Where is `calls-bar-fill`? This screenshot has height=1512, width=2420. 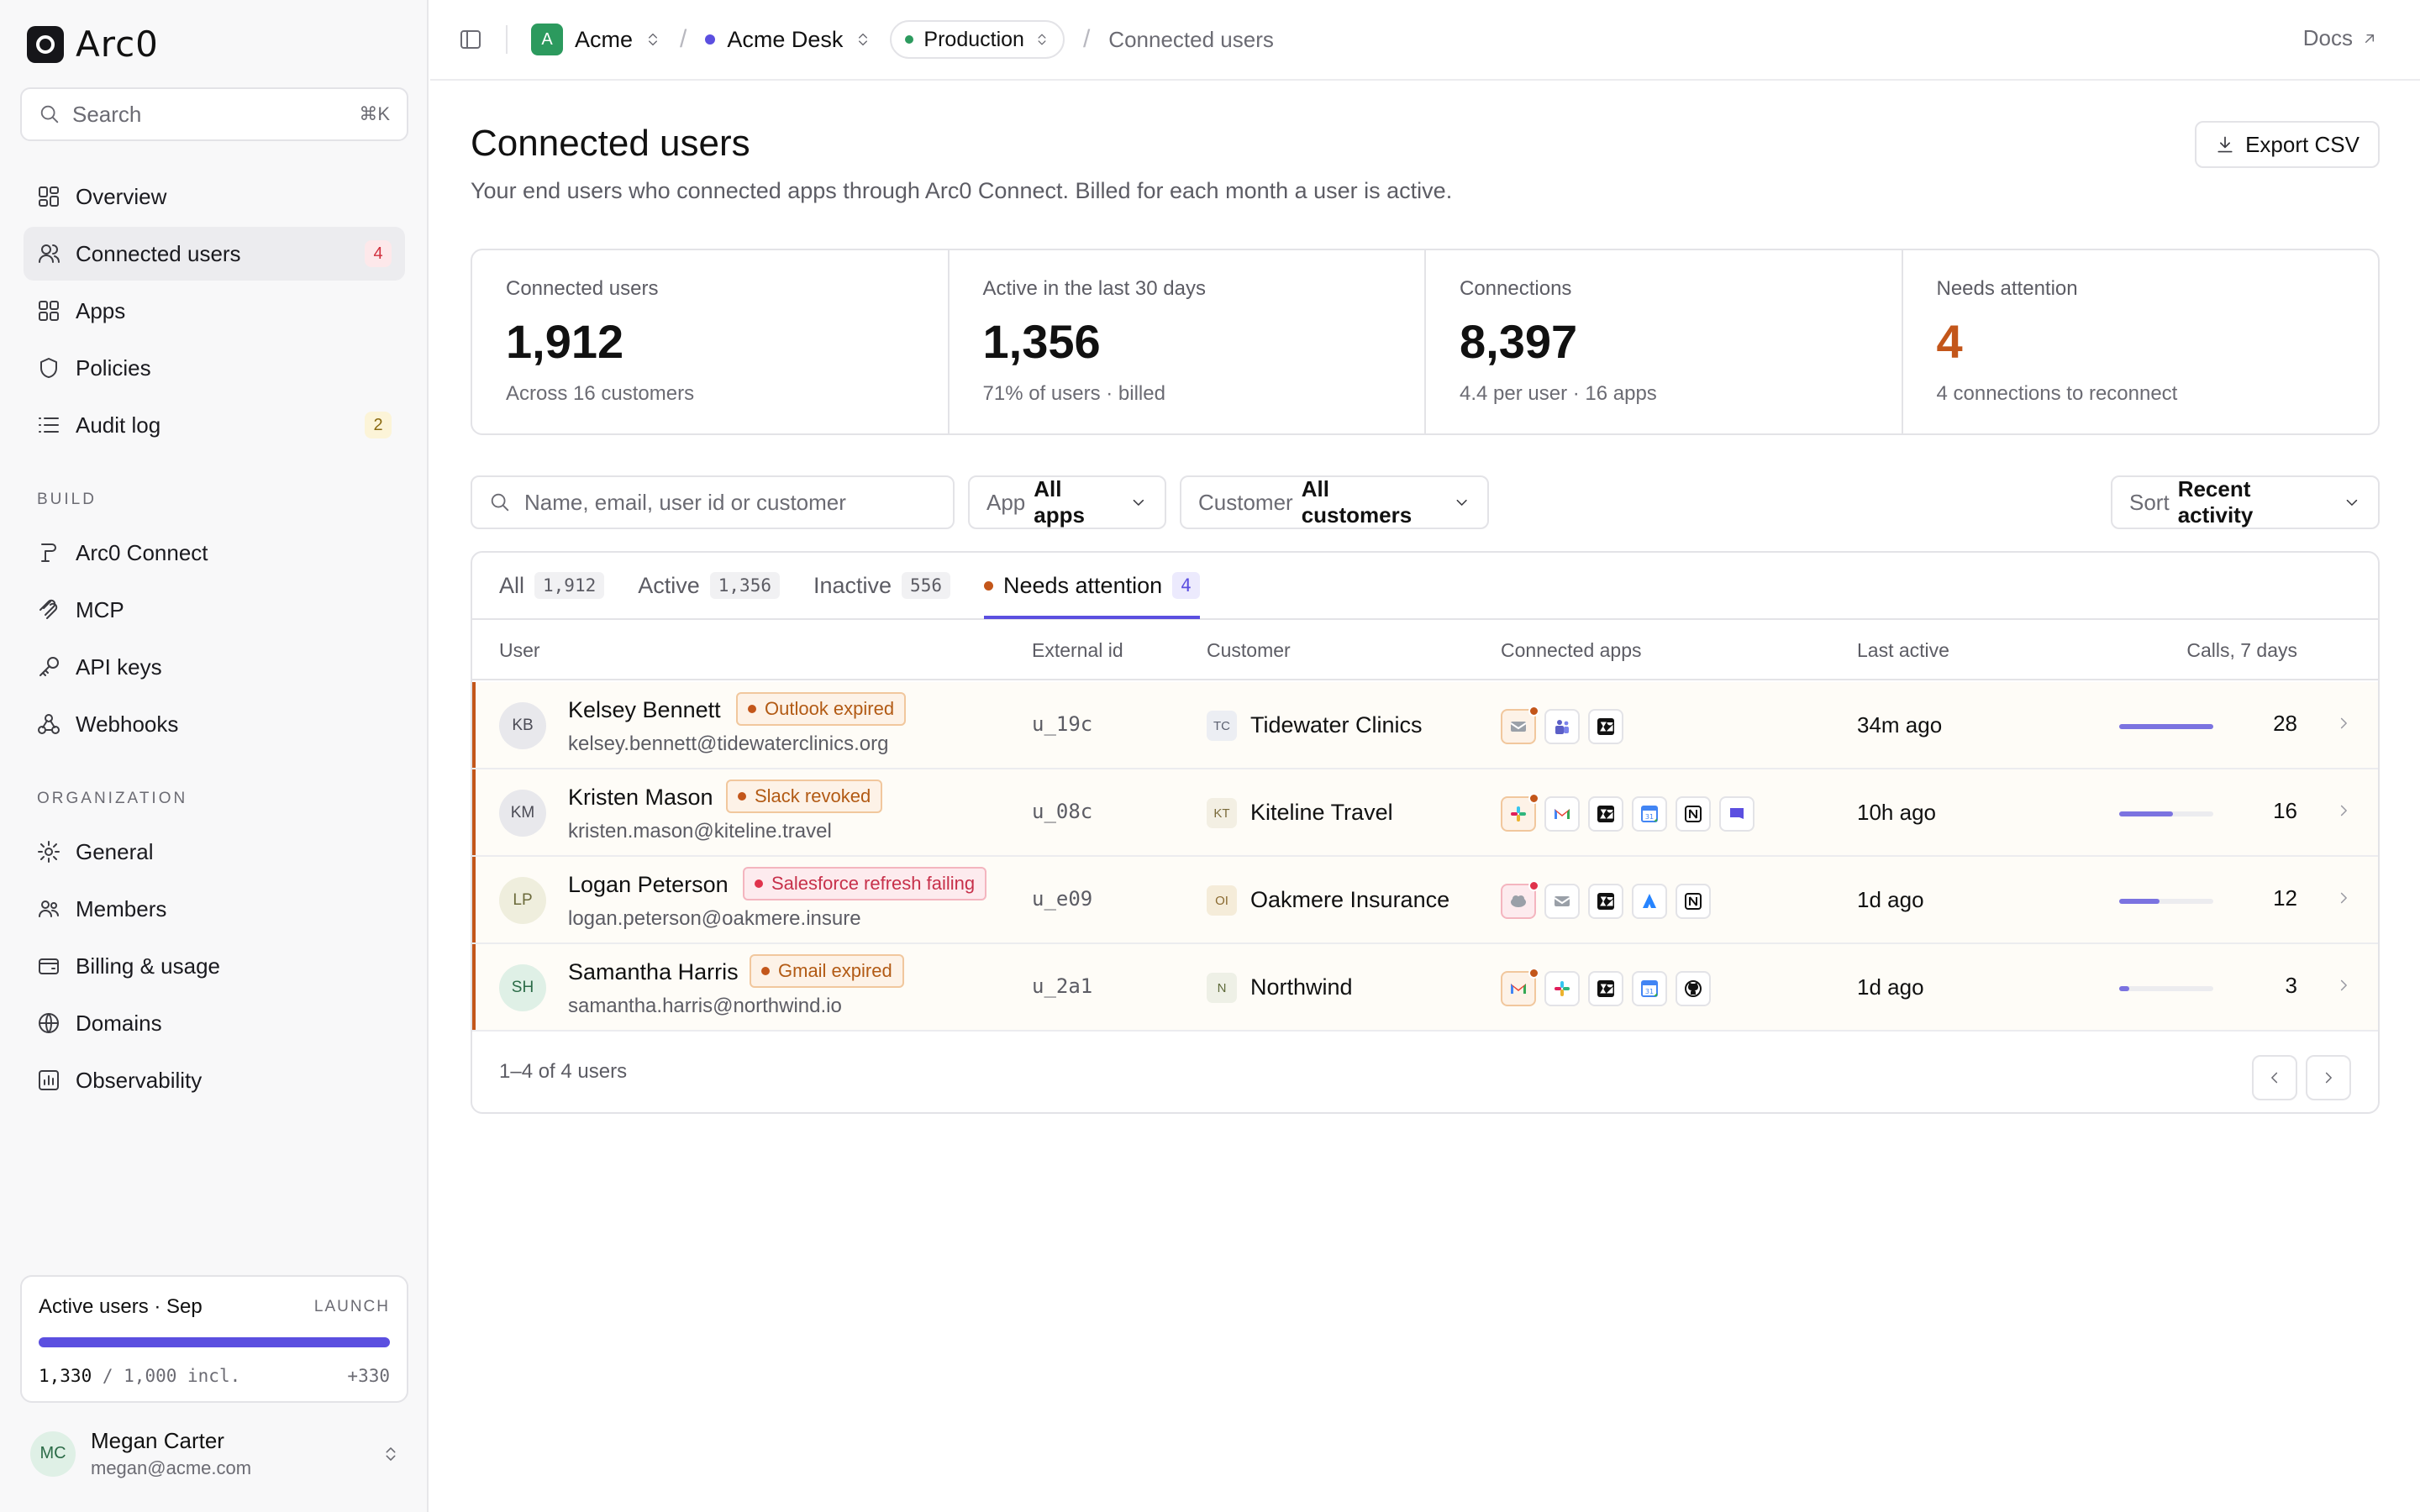
calls-bar-fill is located at coordinates (2146, 813).